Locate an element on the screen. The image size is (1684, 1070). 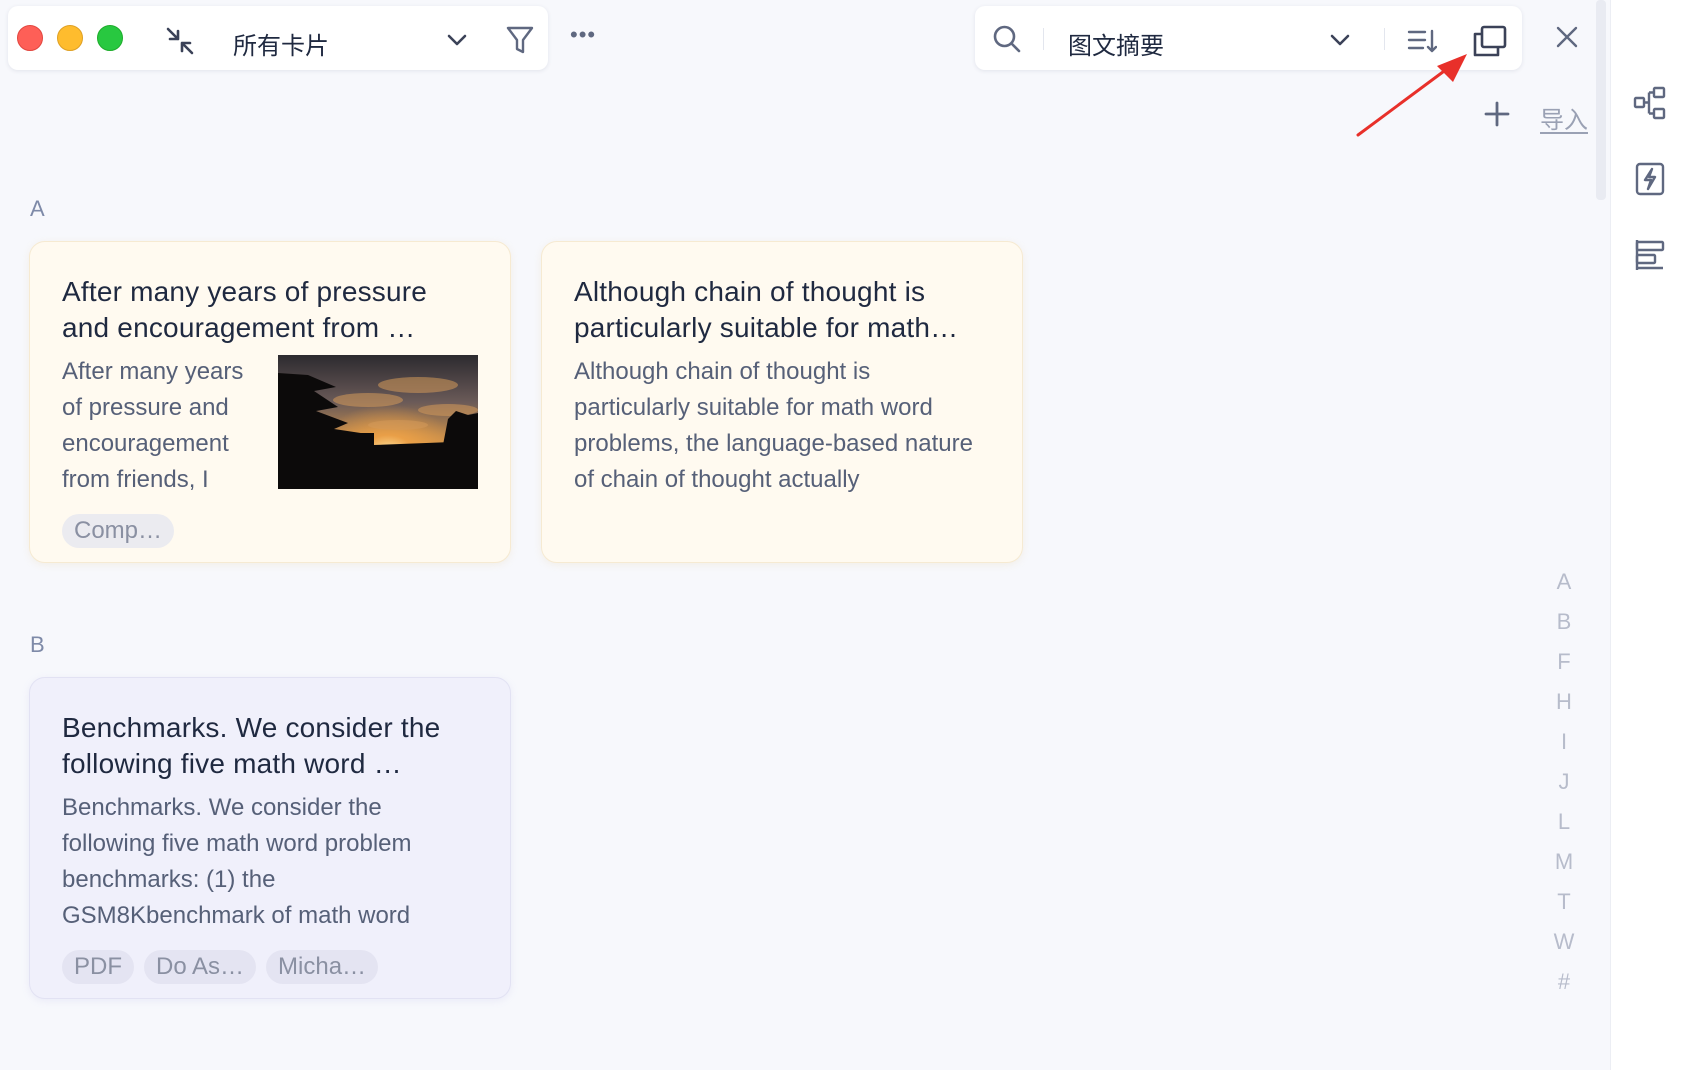
window-minimize-button is located at coordinates (70, 38).